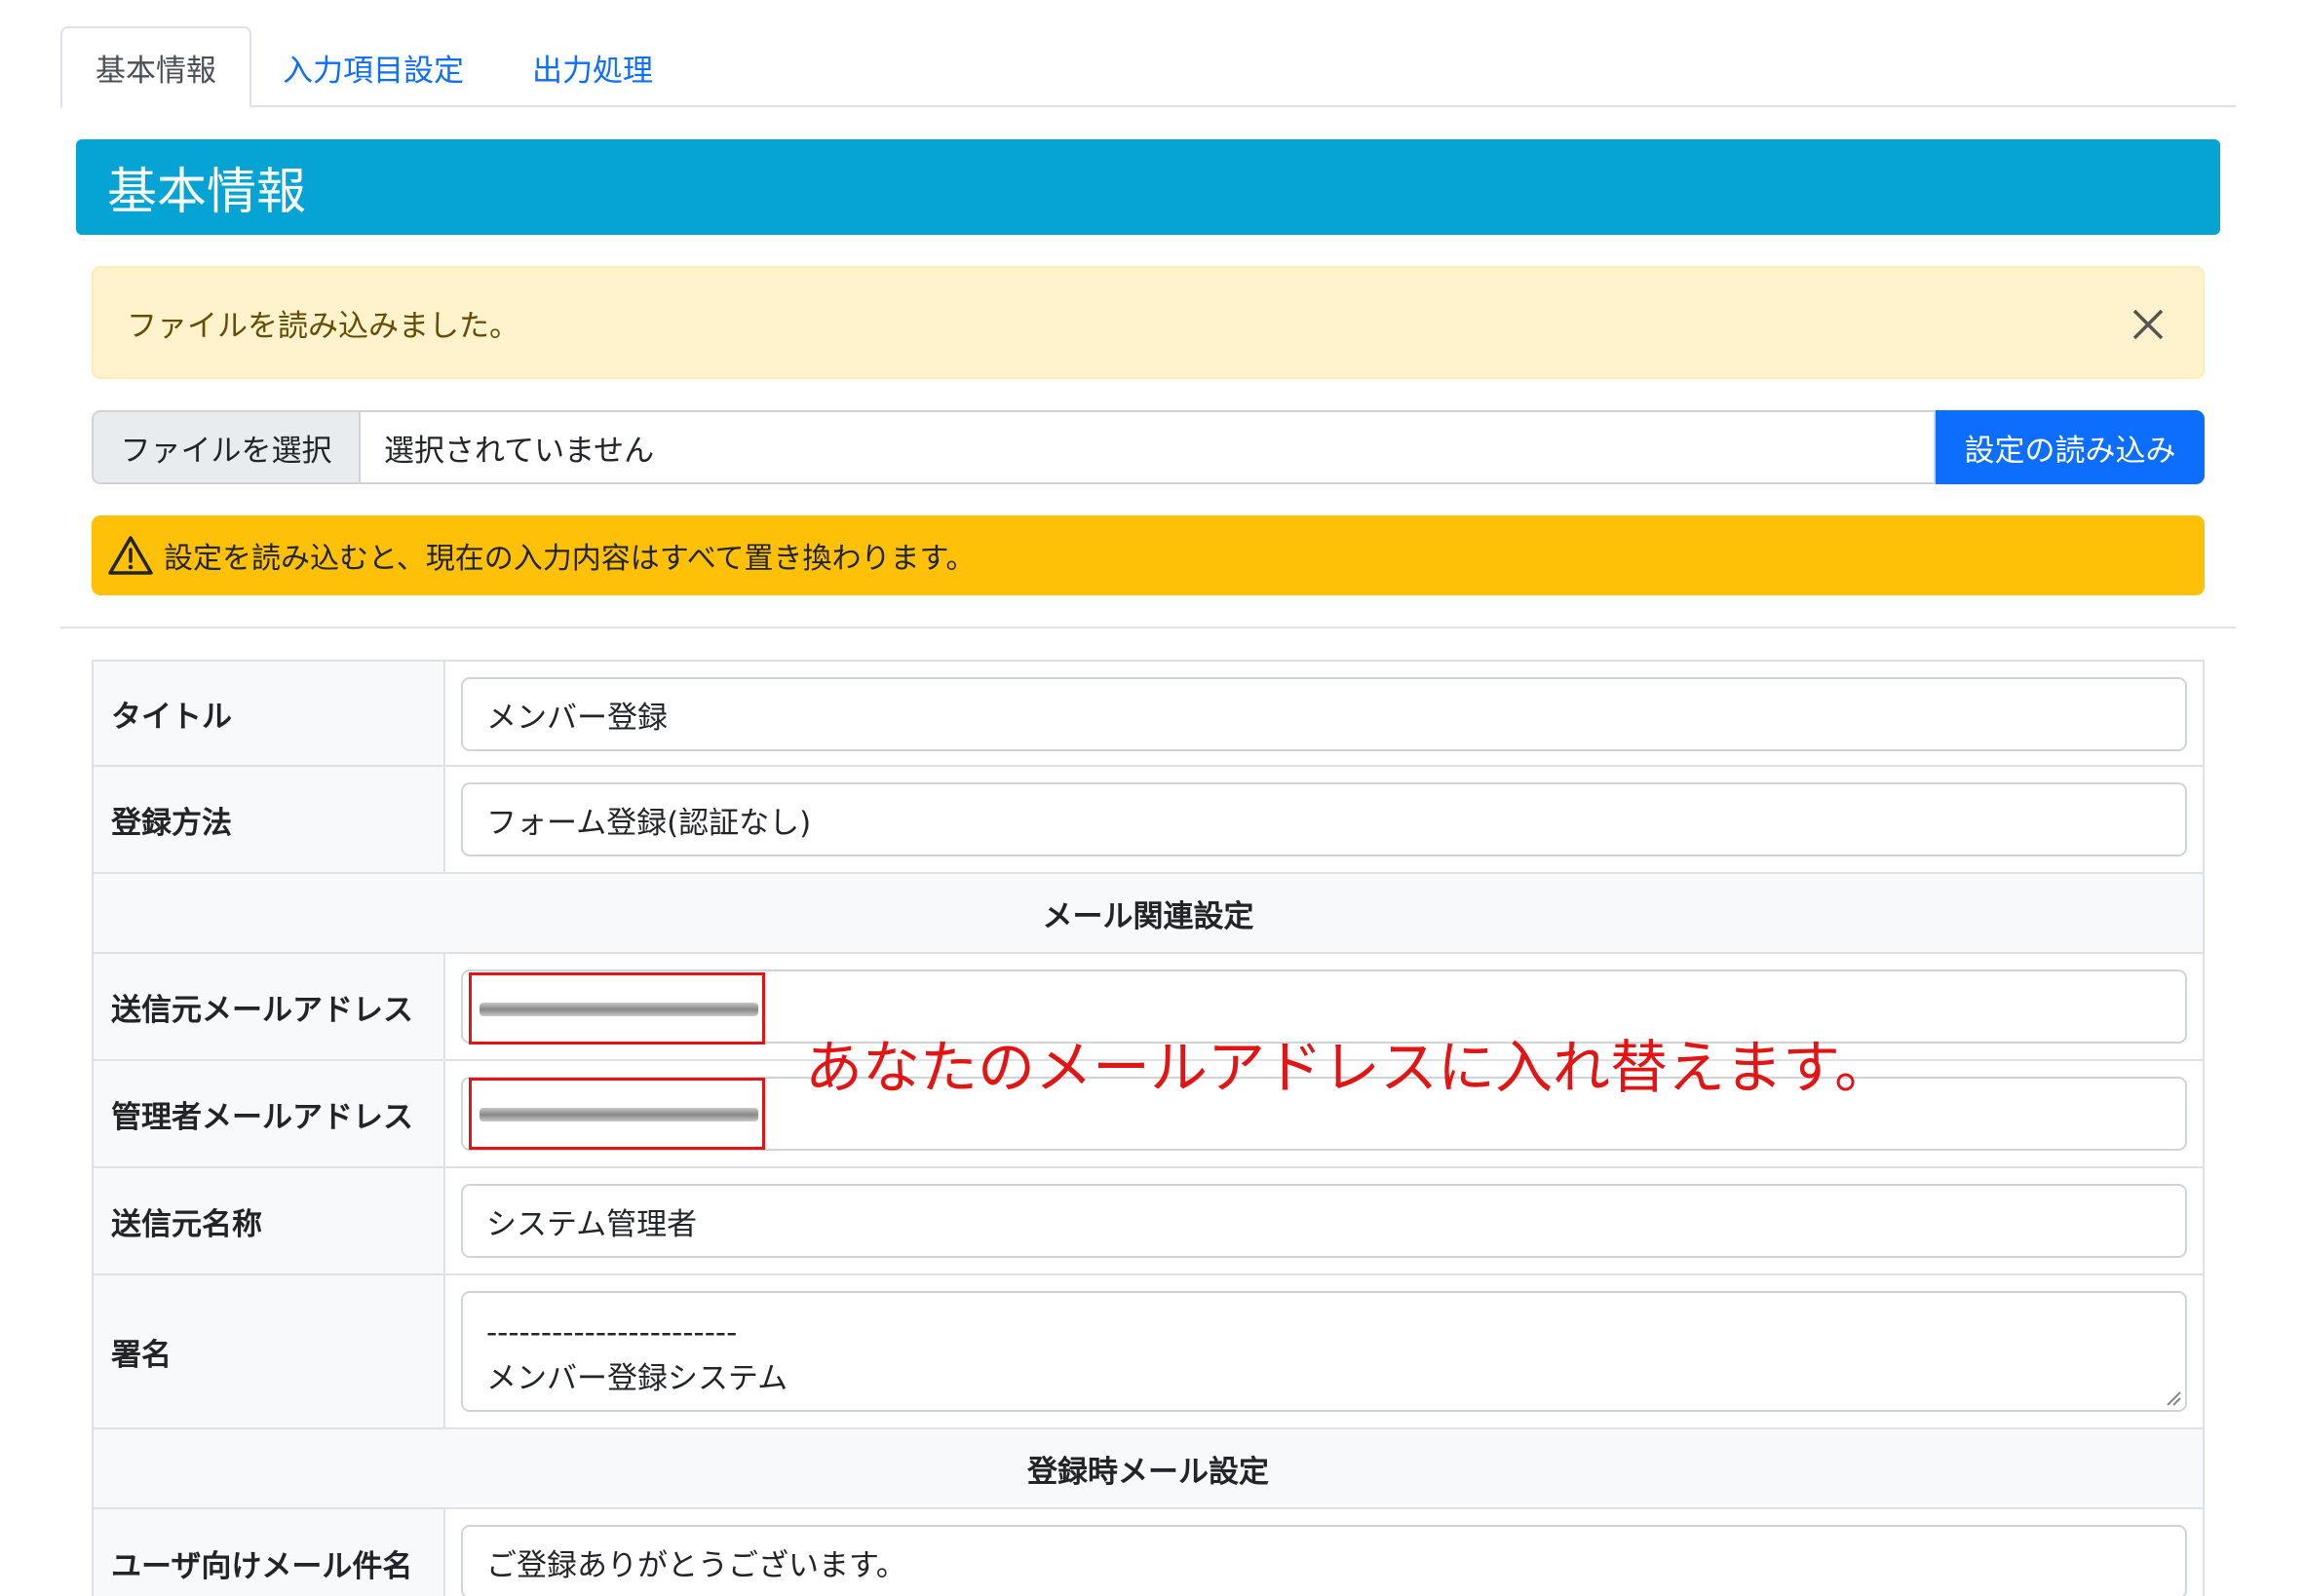 The width and height of the screenshot is (2304, 1596). Describe the element at coordinates (2148, 325) in the screenshot. I see `close-icon` at that location.